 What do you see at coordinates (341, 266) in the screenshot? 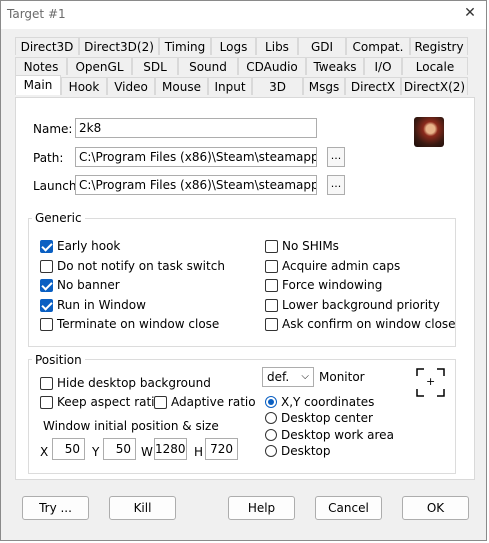
I see `admin-caps-label: Acquire admin caps` at bounding box center [341, 266].